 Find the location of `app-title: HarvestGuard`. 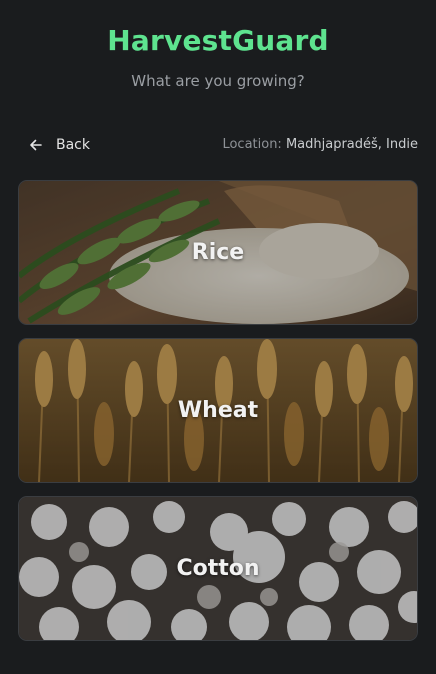

app-title: HarvestGuard is located at coordinates (218, 40).